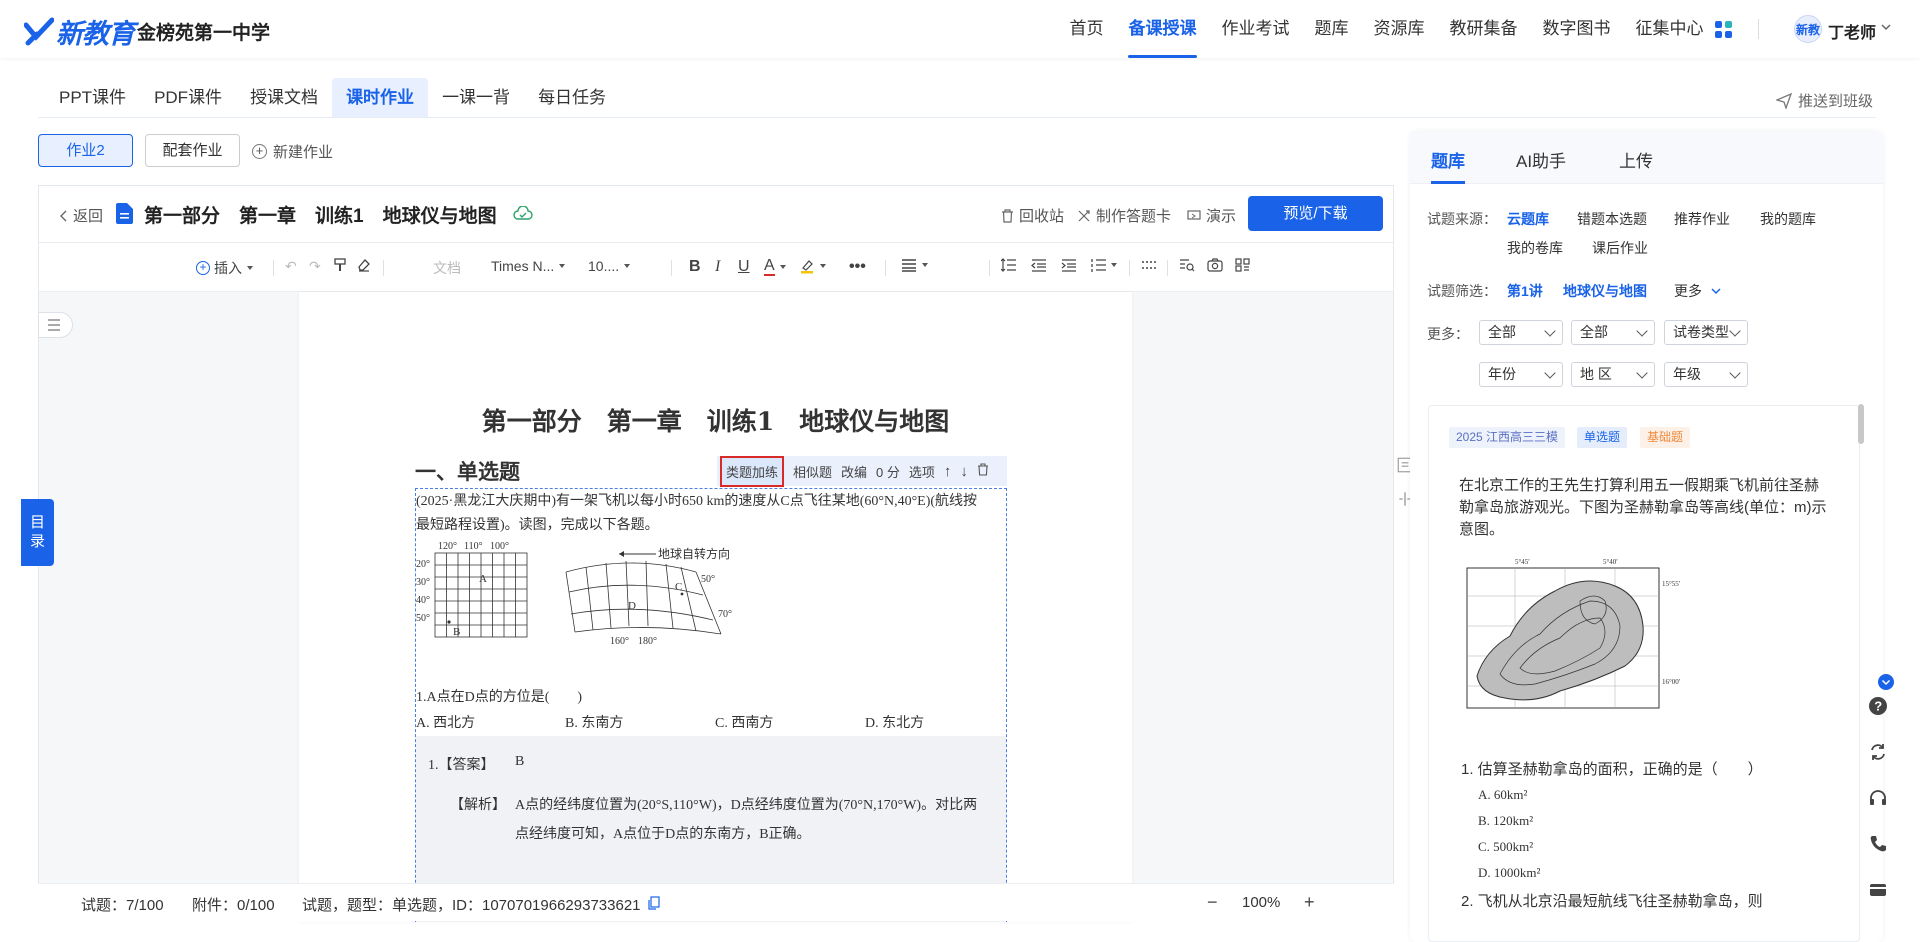 Image resolution: width=1920 pixels, height=942 pixels. I want to click on nav-resources: 资源库, so click(1399, 29).